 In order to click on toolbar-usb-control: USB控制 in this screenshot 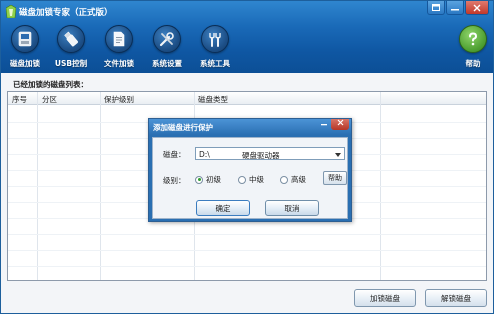, I will do `click(71, 48)`.